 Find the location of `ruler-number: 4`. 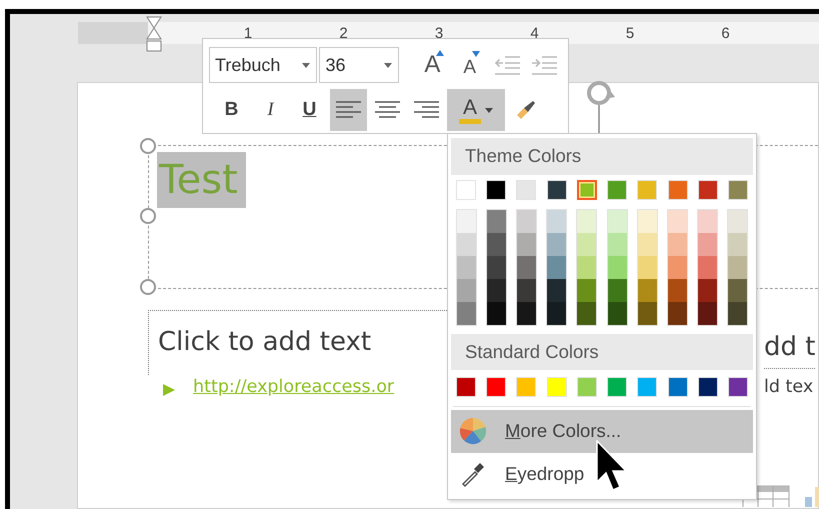

ruler-number: 4 is located at coordinates (534, 33).